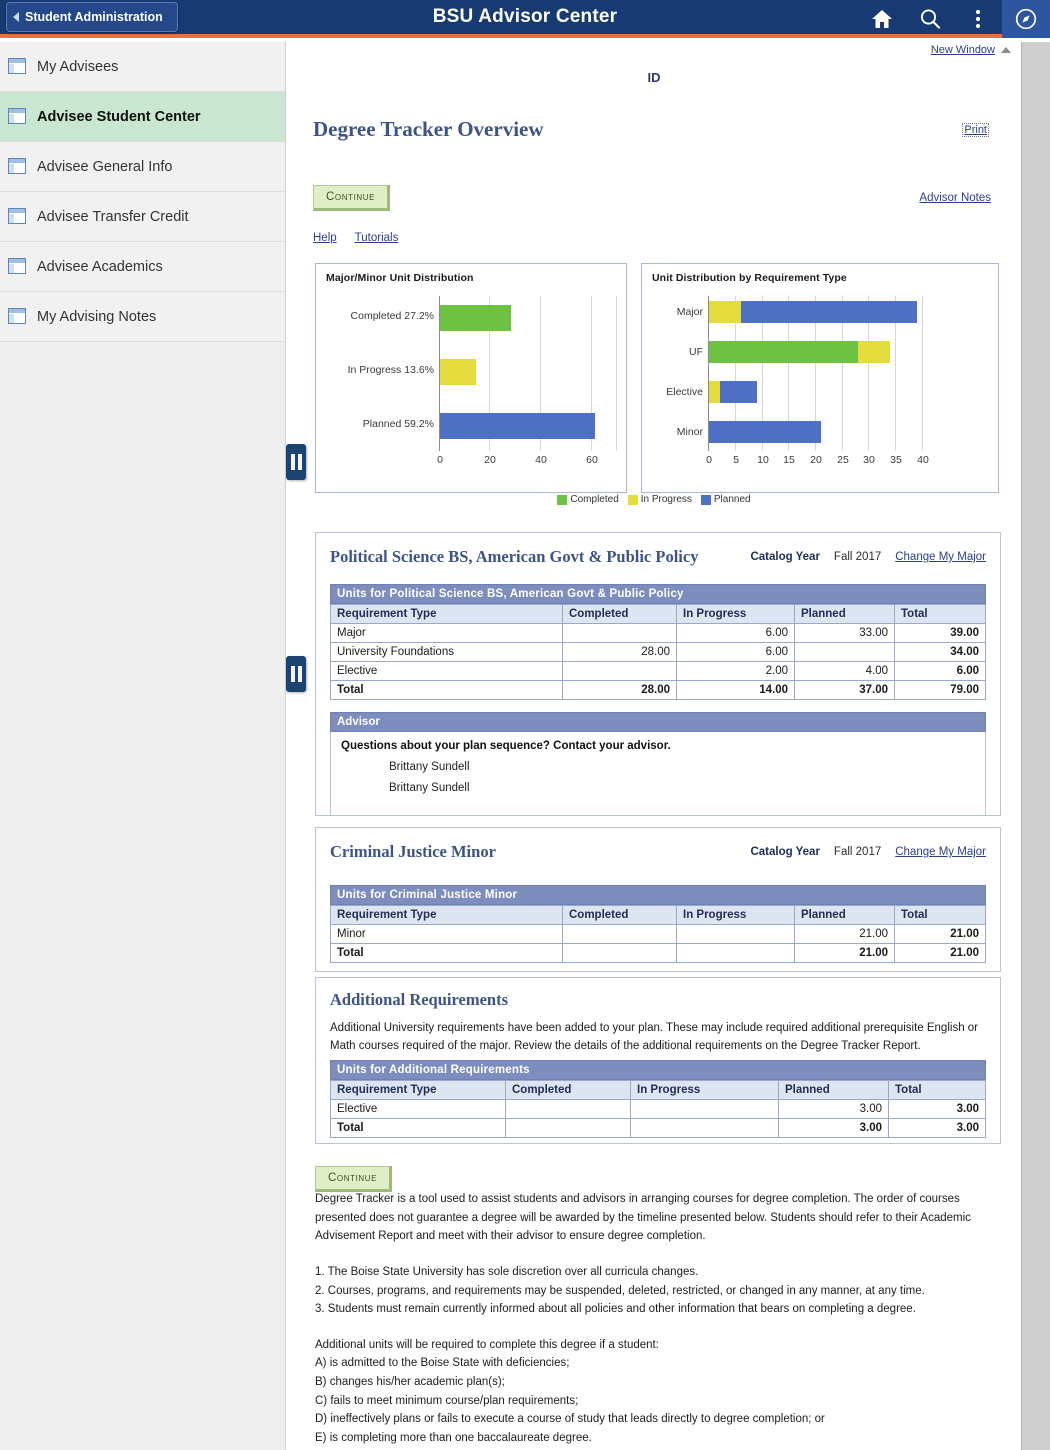  I want to click on sidebar-item-advisee-academics: Advisee Academics, so click(142, 267).